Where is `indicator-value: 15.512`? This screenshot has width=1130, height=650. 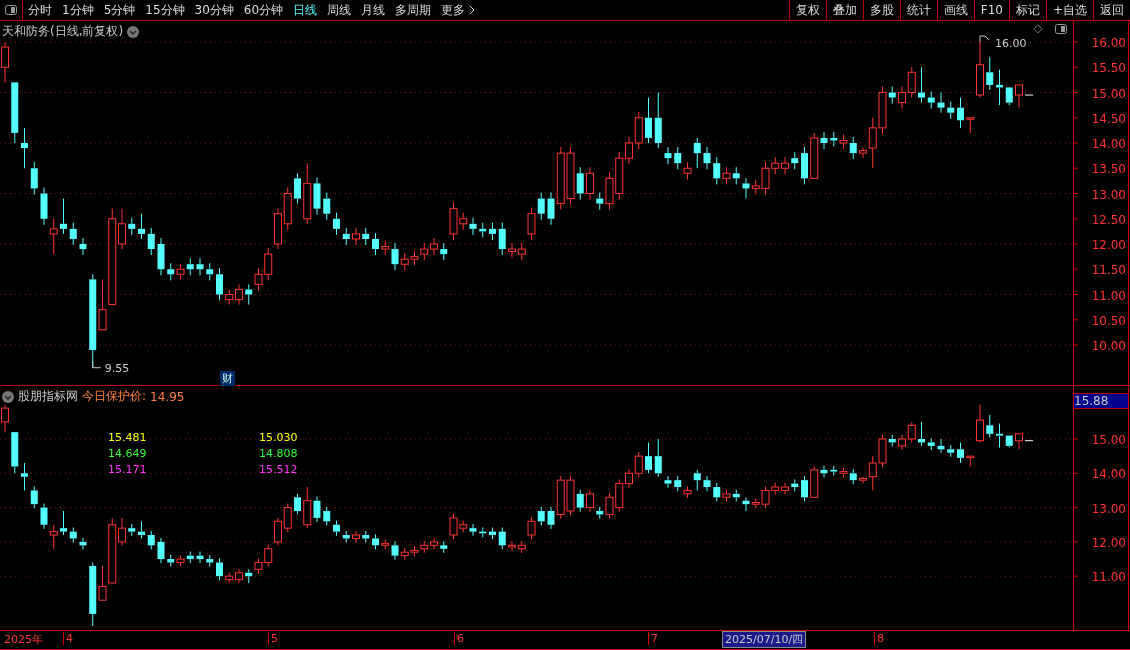 indicator-value: 15.512 is located at coordinates (279, 469).